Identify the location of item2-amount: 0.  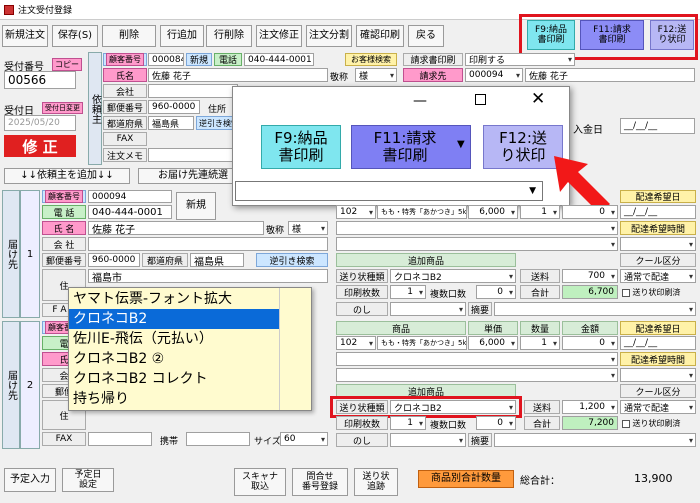
(590, 343).